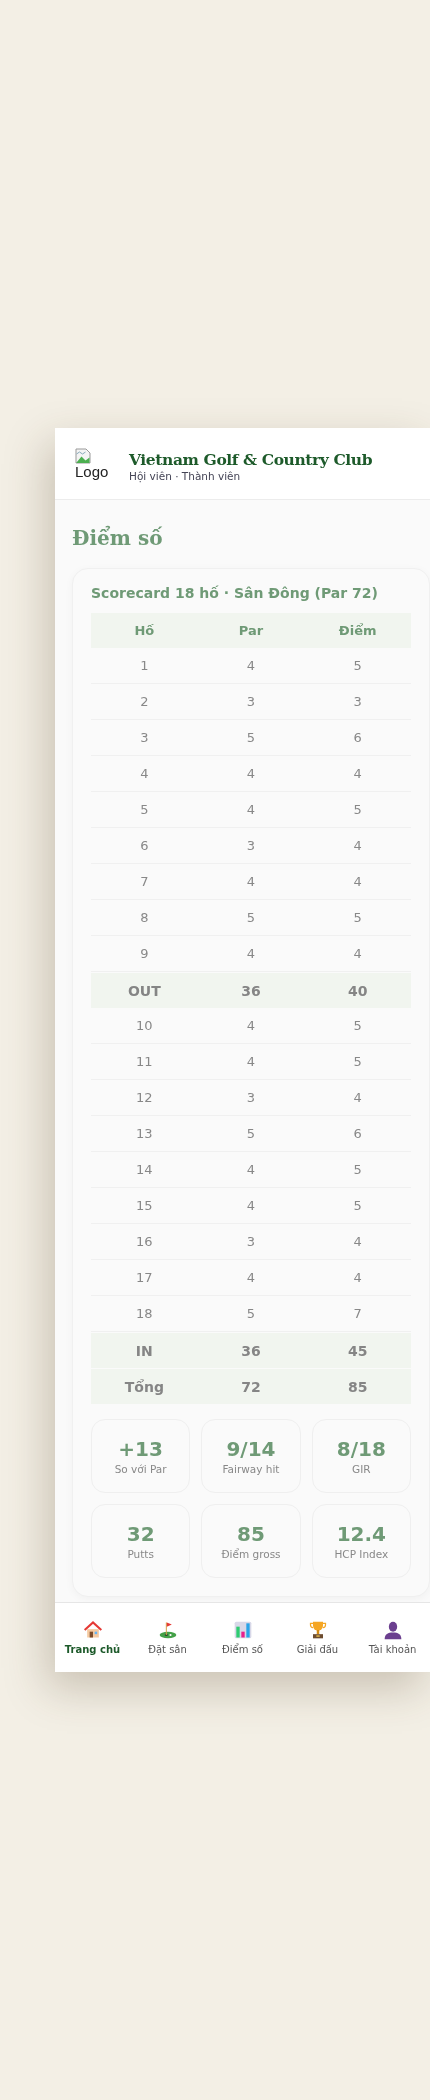 The image size is (430, 2100). I want to click on nav-tab: Đặt sân, so click(167, 1637).